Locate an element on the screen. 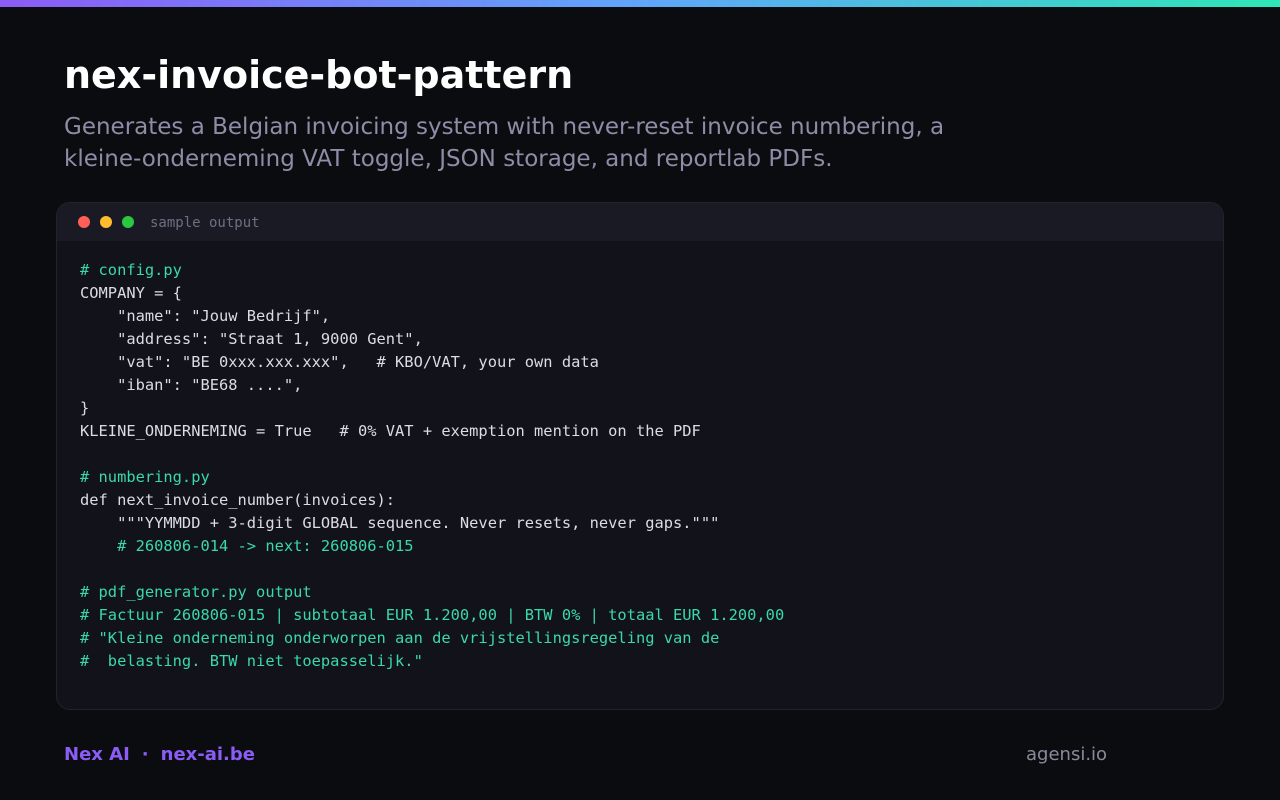 This screenshot has width=1280, height=800. code-line: "name": "Jouw Bedrijf", is located at coordinates (205, 316).